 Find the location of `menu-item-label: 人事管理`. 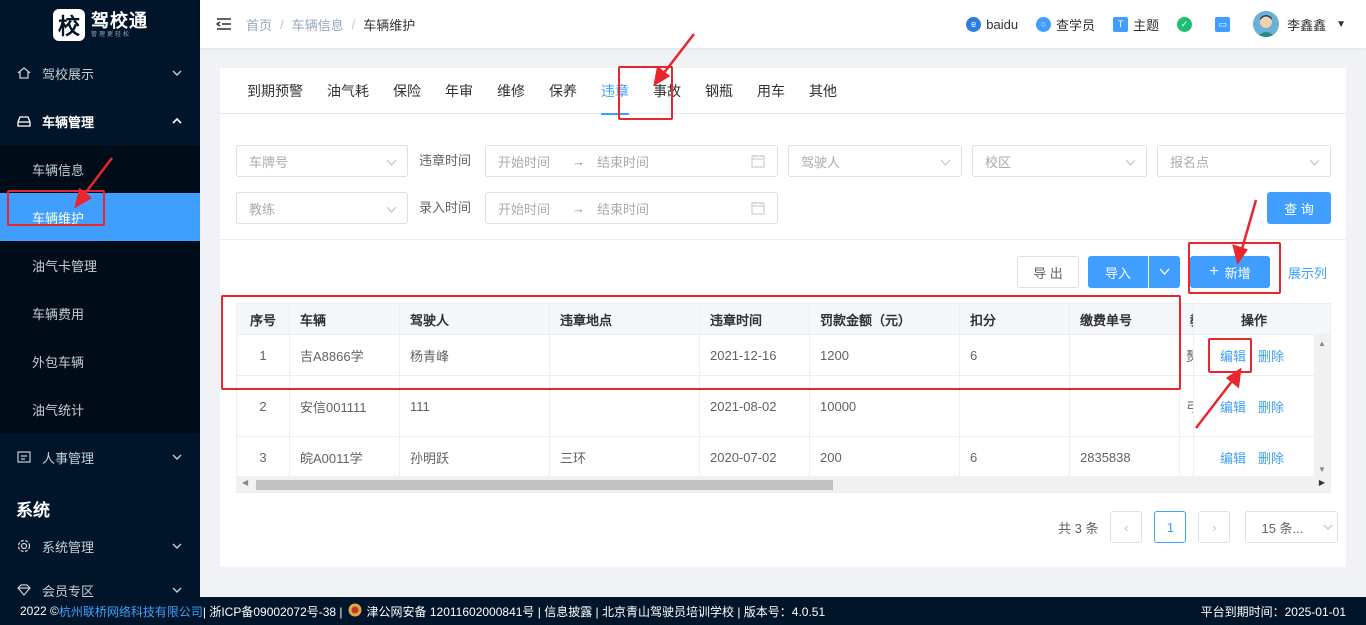

menu-item-label: 人事管理 is located at coordinates (68, 458).